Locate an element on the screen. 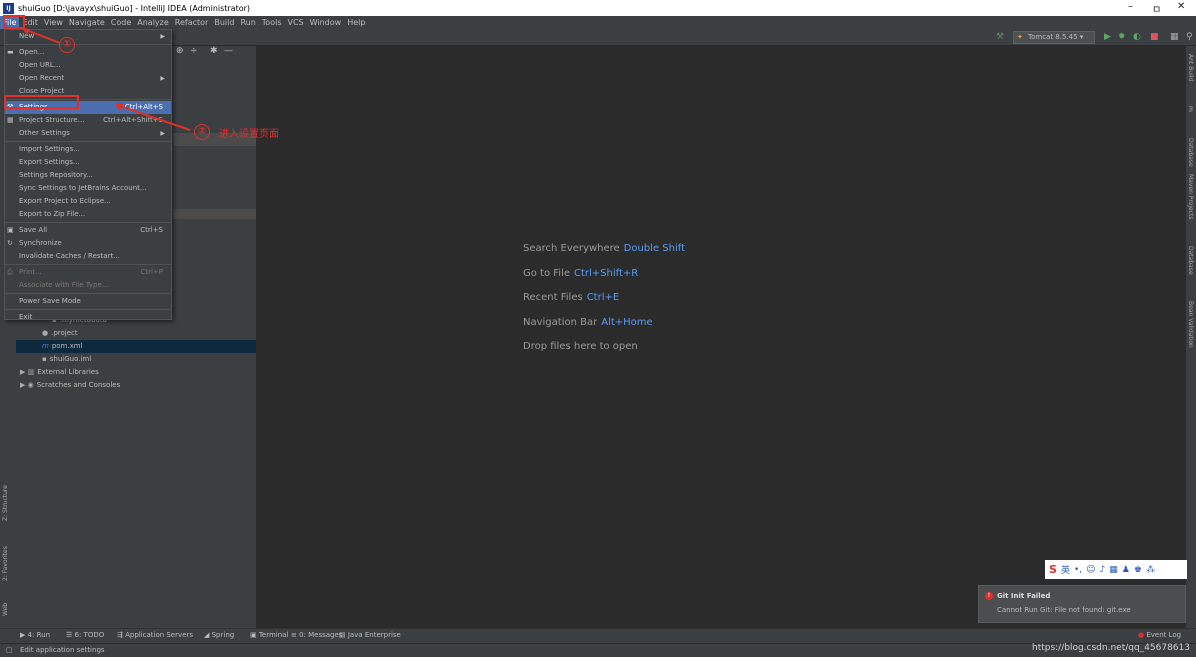  ime-voice-icon: ♪ is located at coordinates (1103, 570).